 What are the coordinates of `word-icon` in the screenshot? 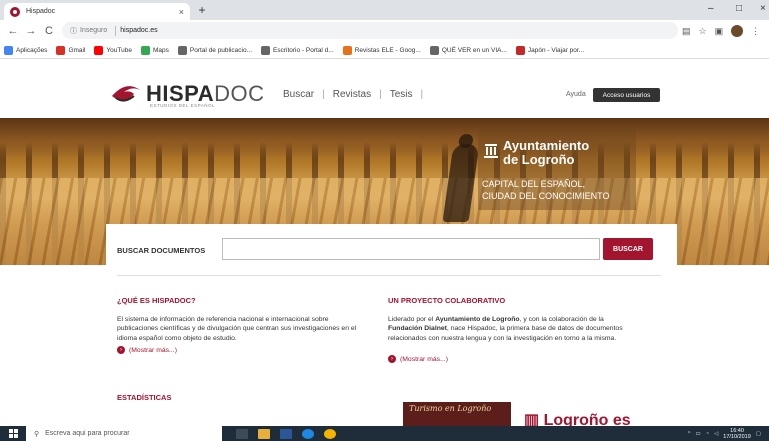 It's located at (286, 433).